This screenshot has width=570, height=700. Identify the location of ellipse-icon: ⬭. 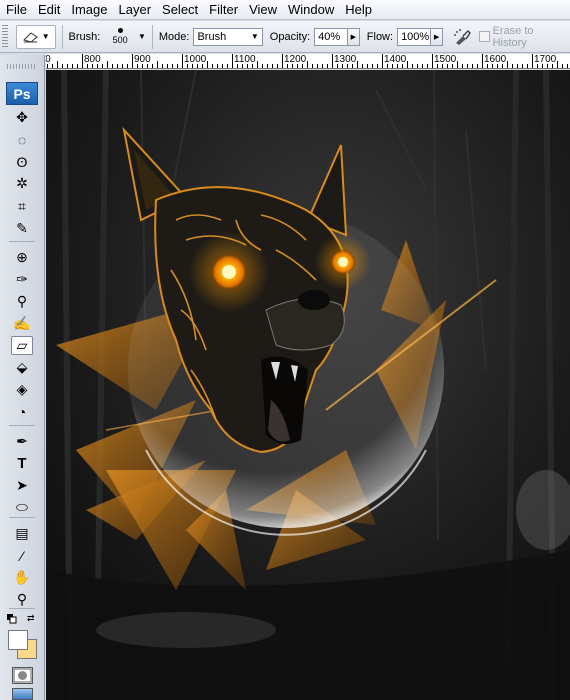
(22, 507).